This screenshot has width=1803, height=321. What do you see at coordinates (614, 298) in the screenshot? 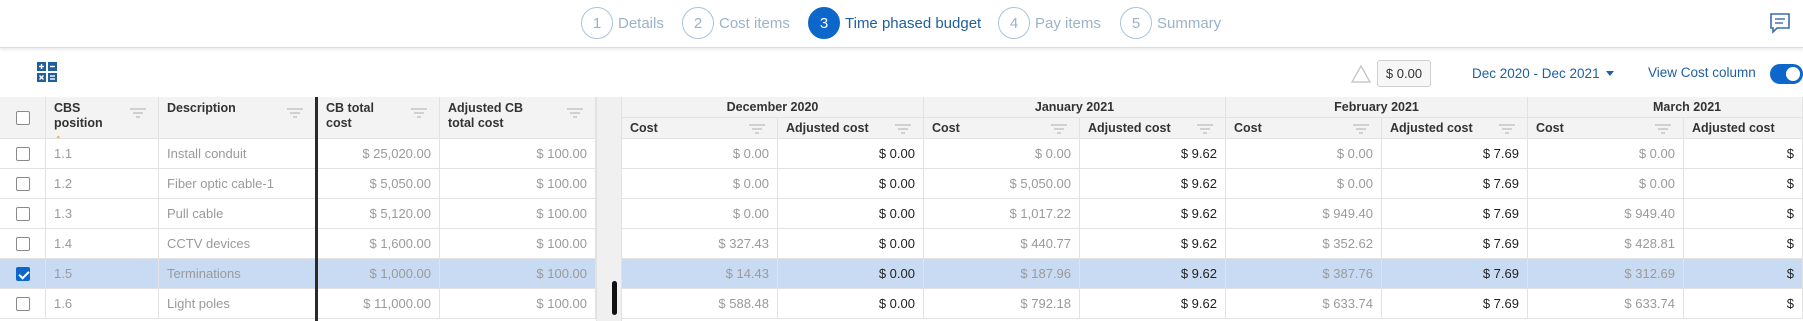
I see `vertical-scrollbar-thumb` at bounding box center [614, 298].